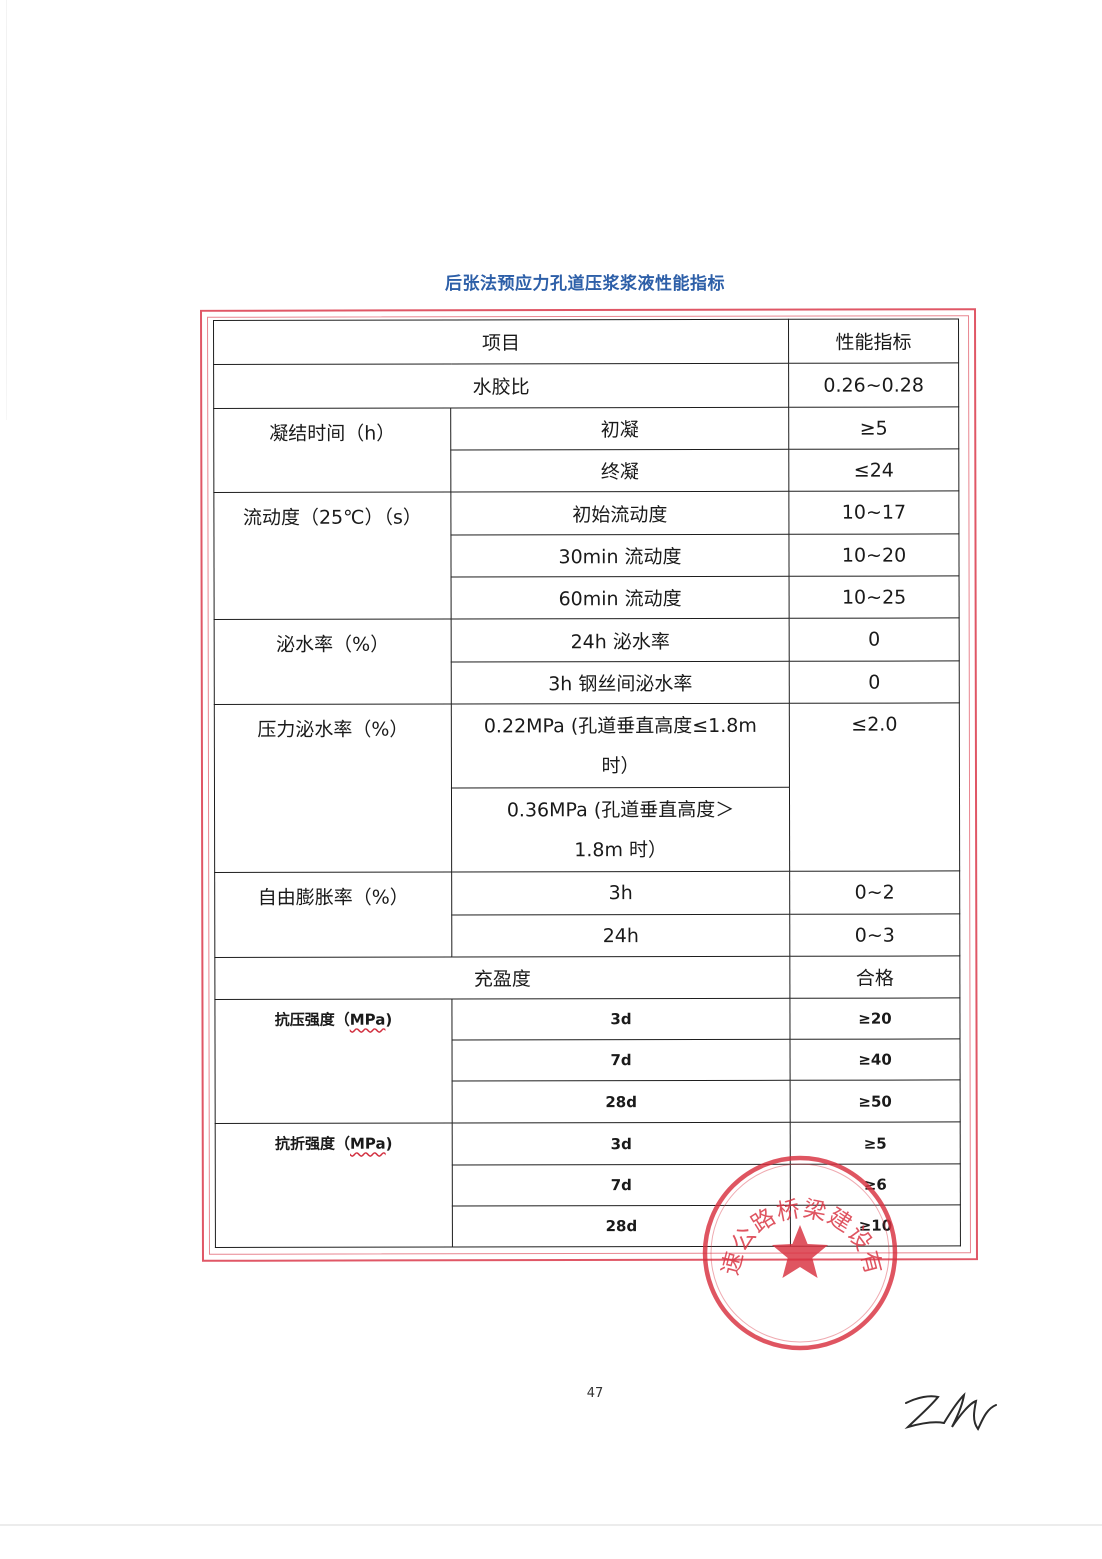  I want to click on row-value: ≥6, so click(875, 1184).